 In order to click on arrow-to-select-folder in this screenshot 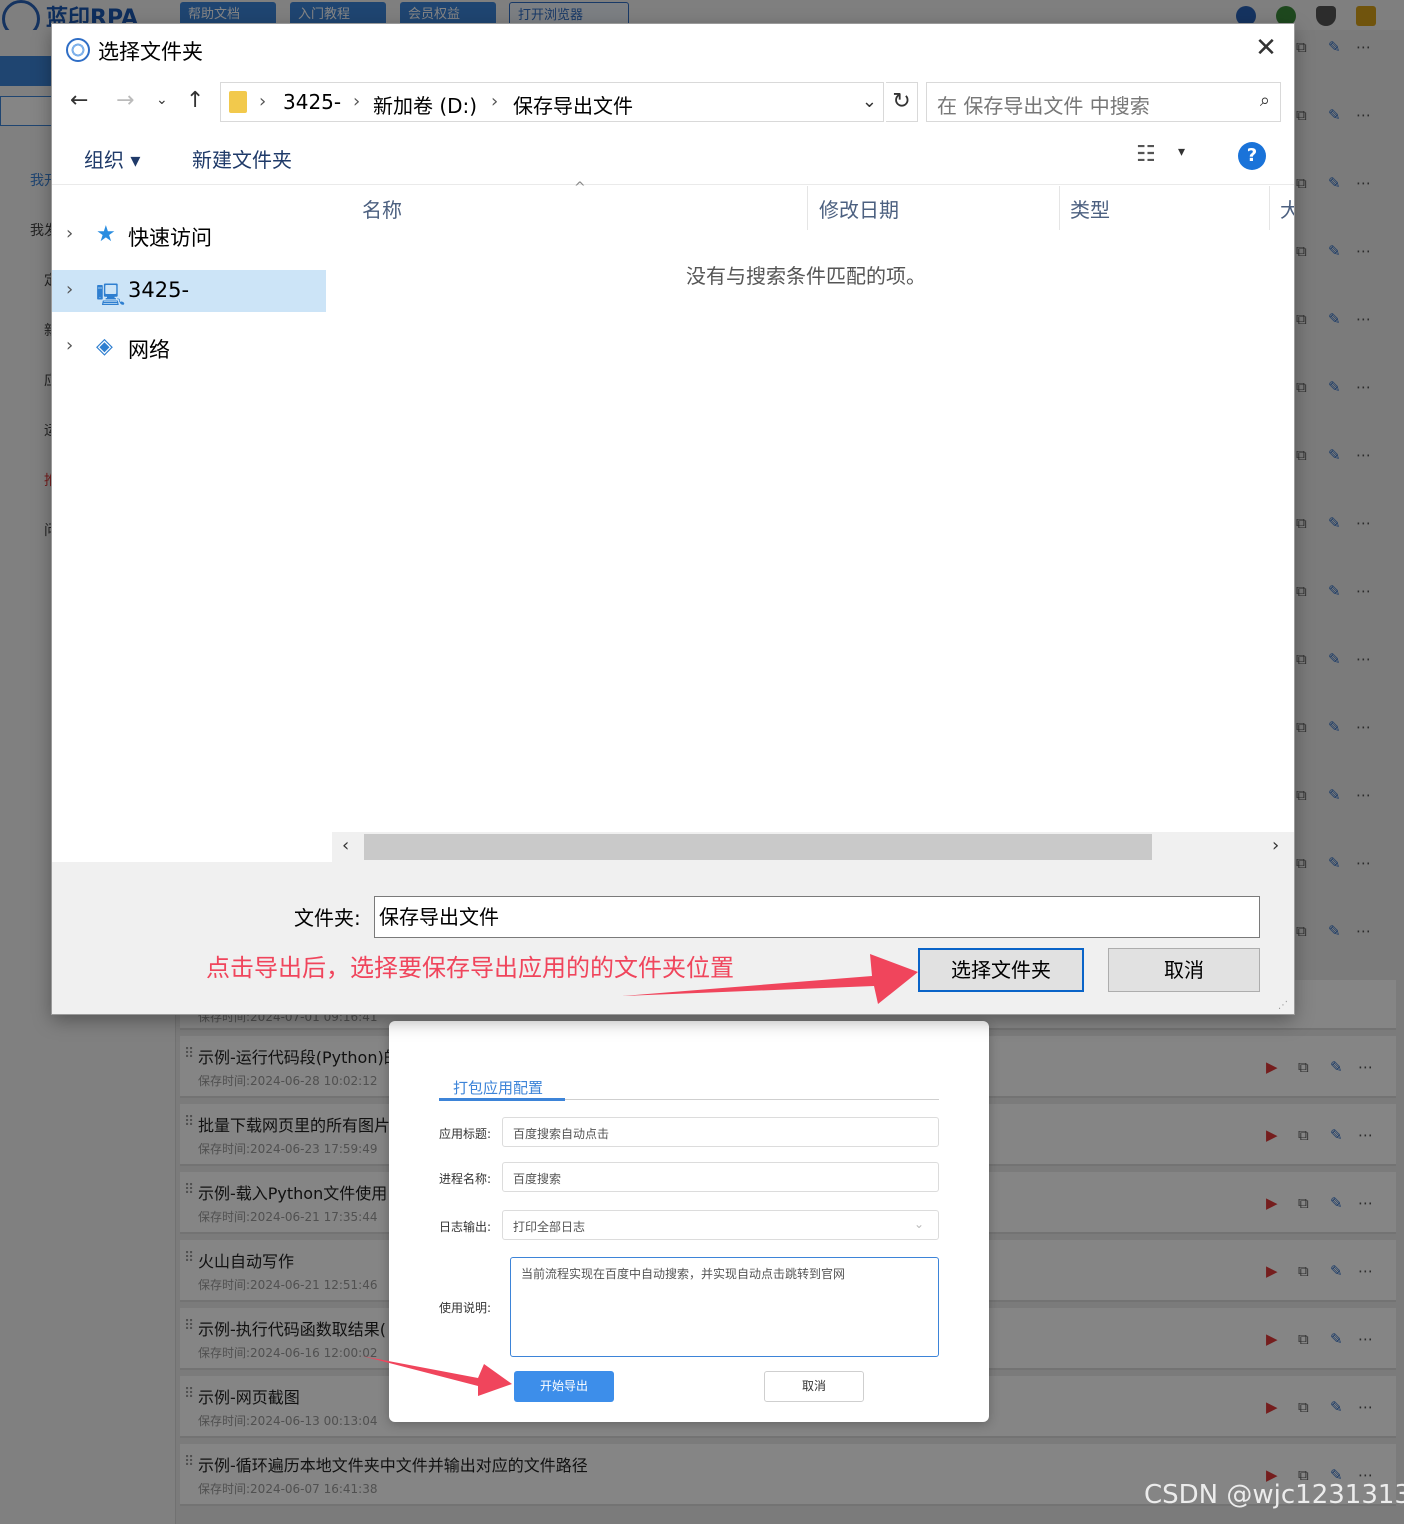, I will do `click(770, 979)`.